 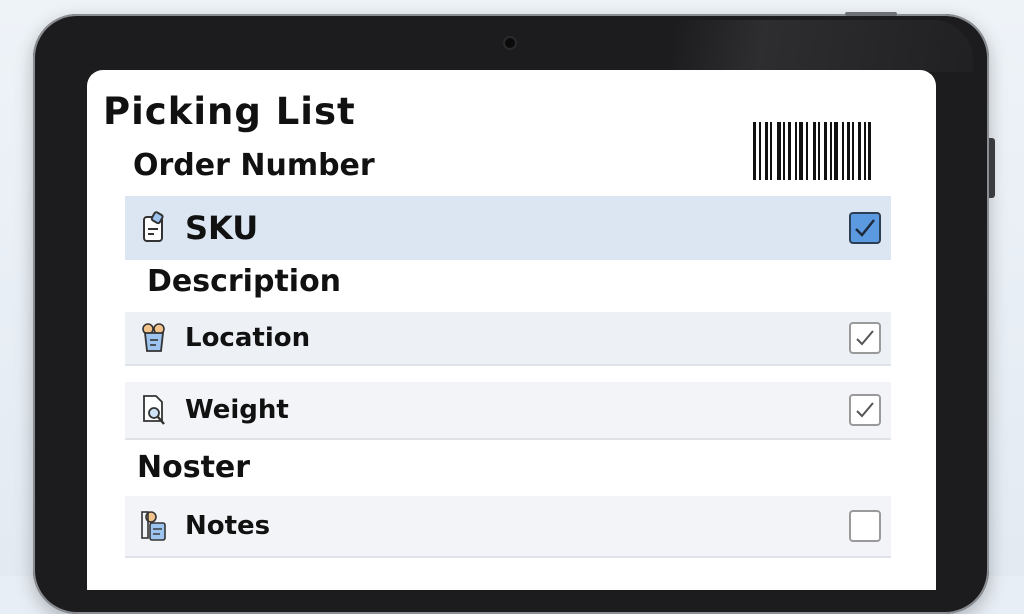 What do you see at coordinates (865, 526) in the screenshot?
I see `notes-checkbox` at bounding box center [865, 526].